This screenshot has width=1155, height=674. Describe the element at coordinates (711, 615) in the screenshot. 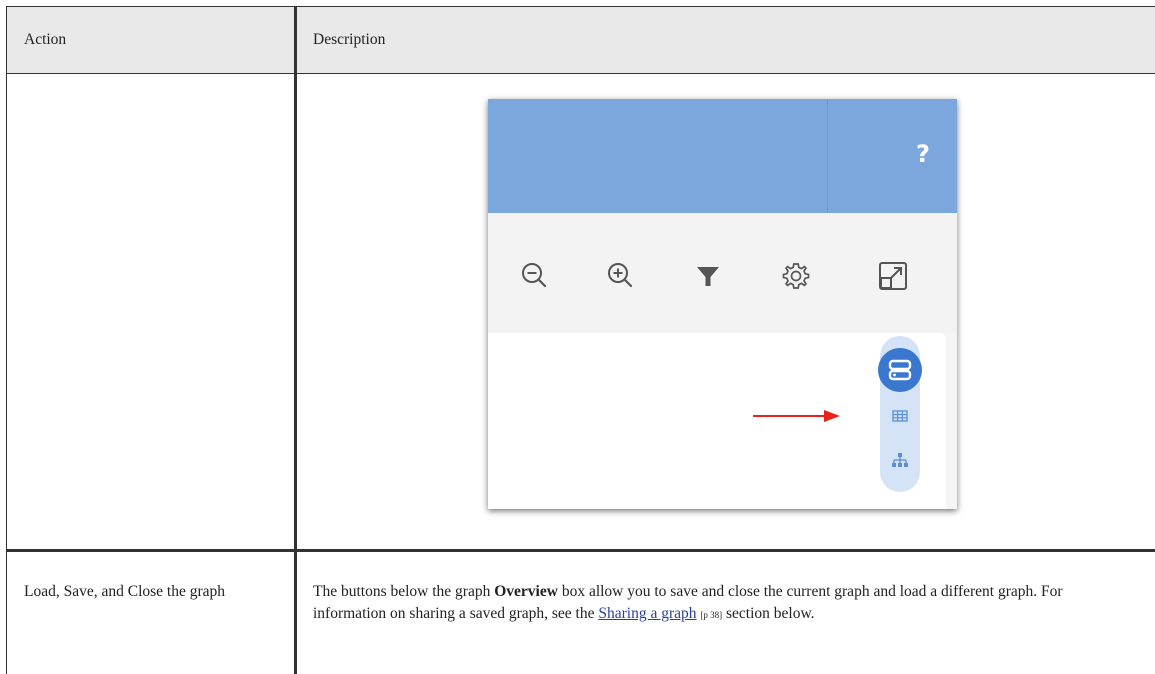

I see `page-reference: [p 38]` at that location.